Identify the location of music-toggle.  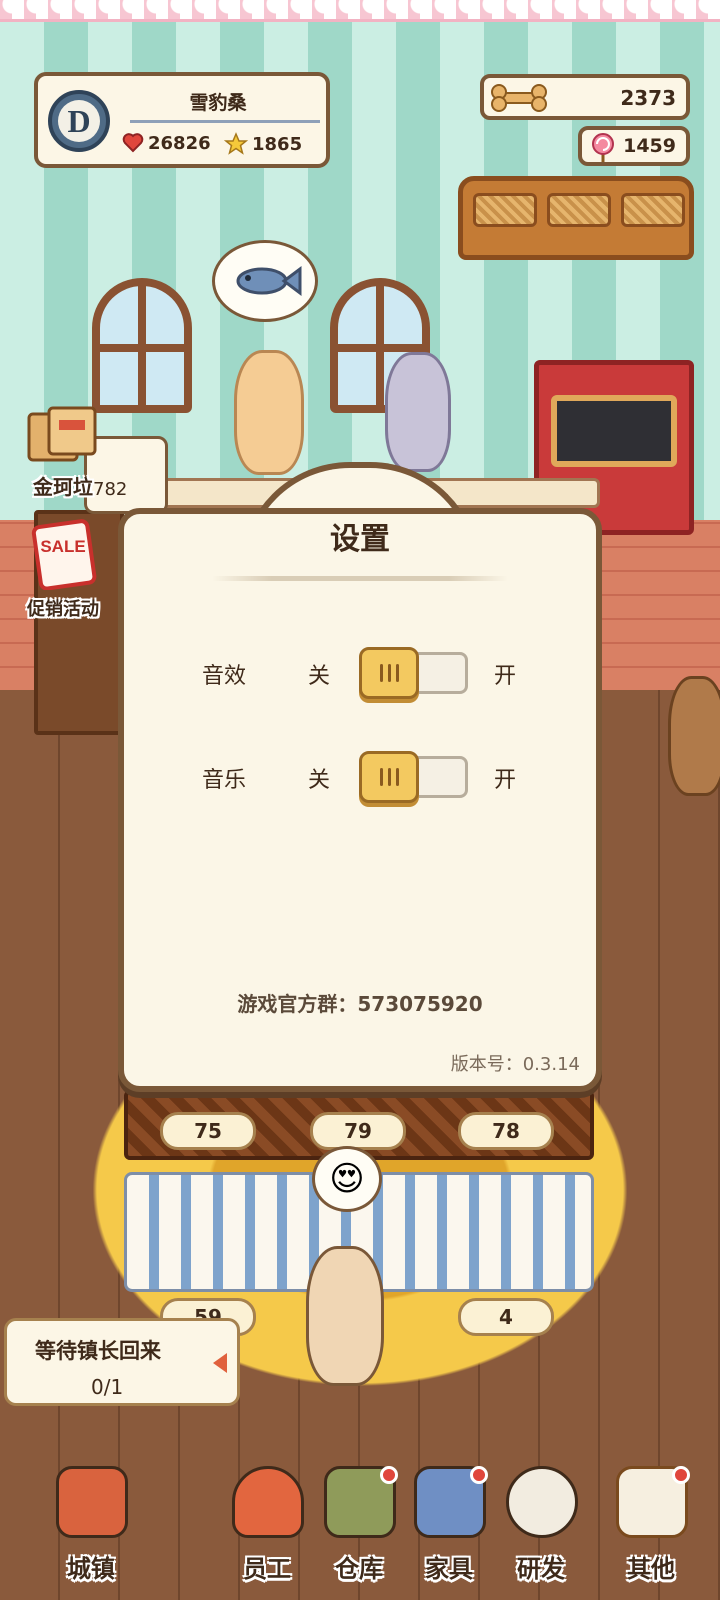
(413, 777).